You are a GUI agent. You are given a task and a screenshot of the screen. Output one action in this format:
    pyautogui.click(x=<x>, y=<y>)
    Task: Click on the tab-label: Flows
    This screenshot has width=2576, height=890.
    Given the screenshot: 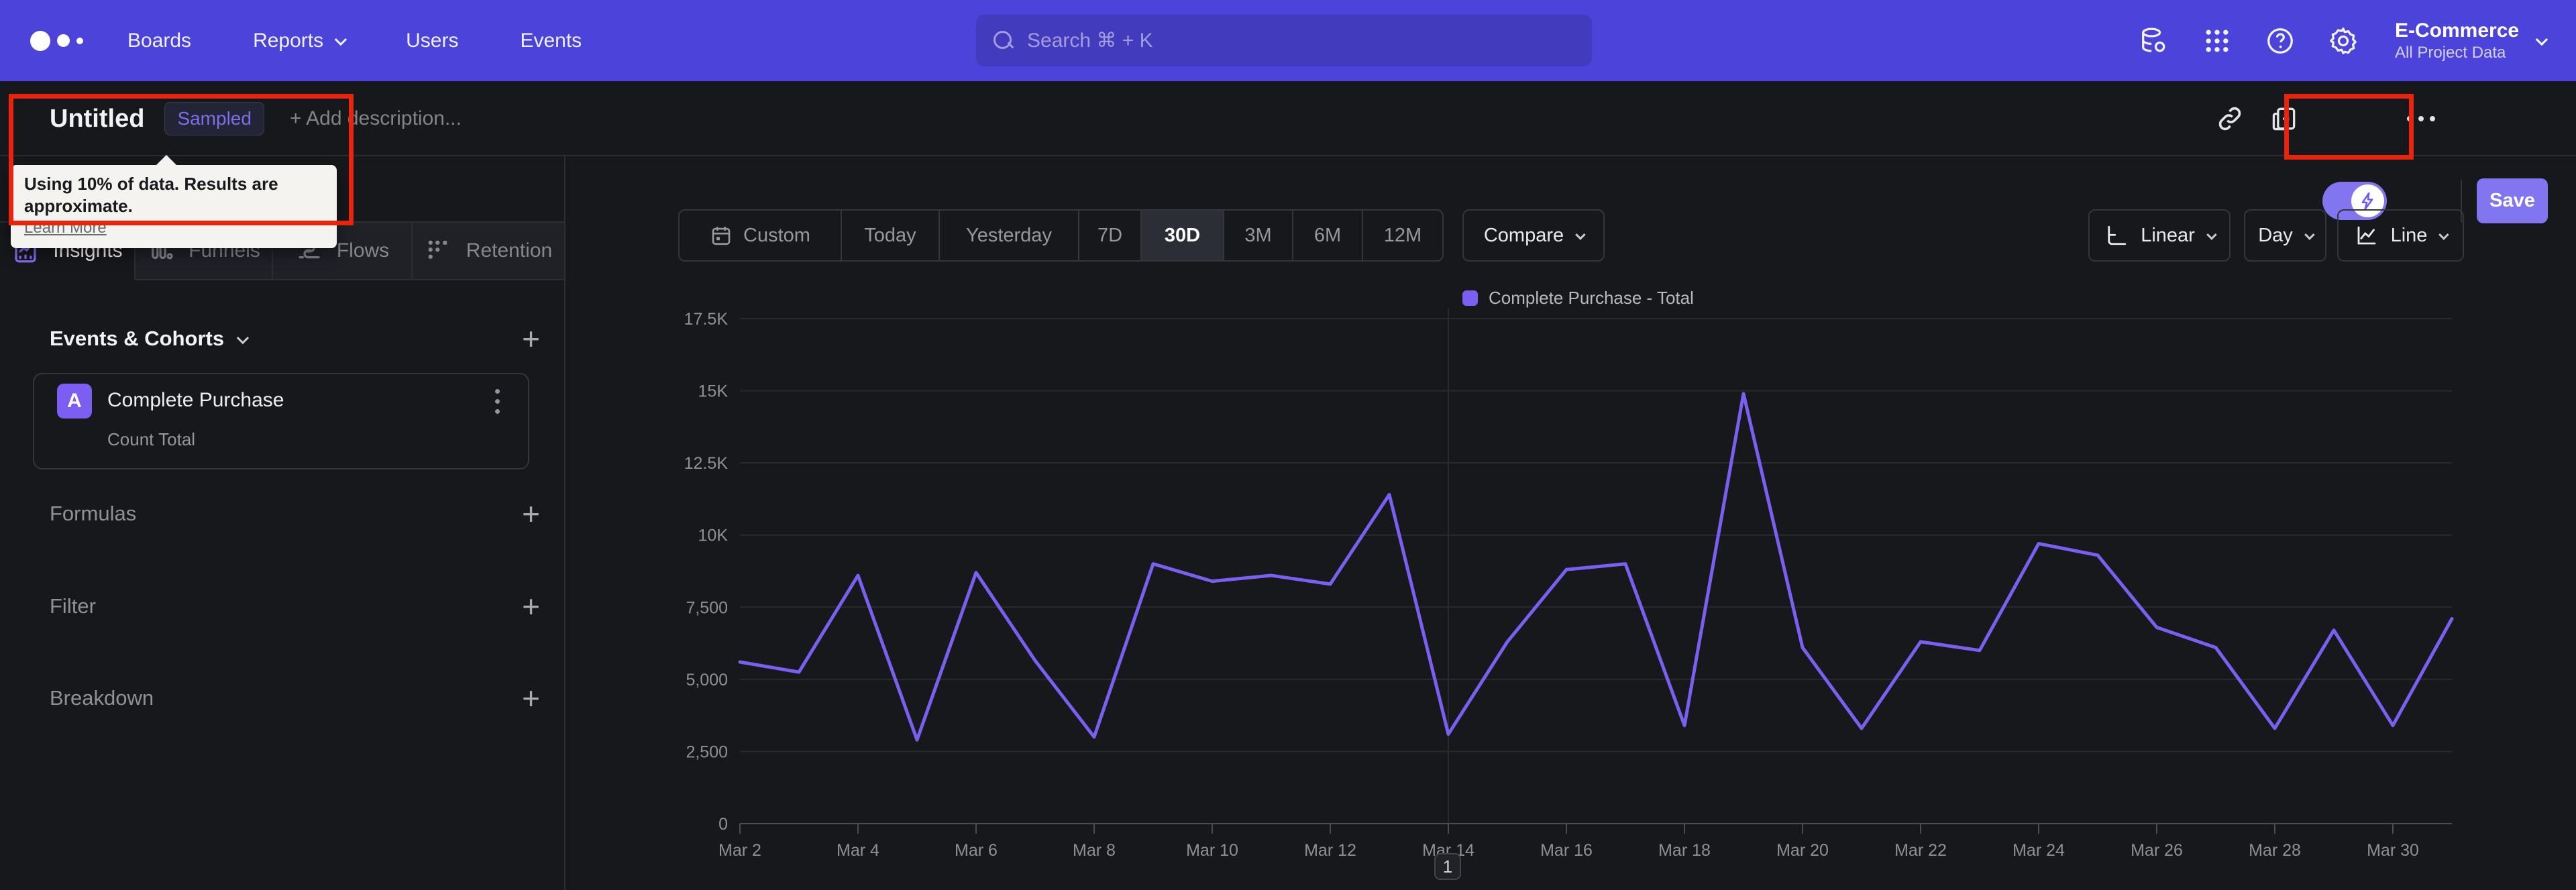 What is the action you would take?
    pyautogui.click(x=363, y=250)
    